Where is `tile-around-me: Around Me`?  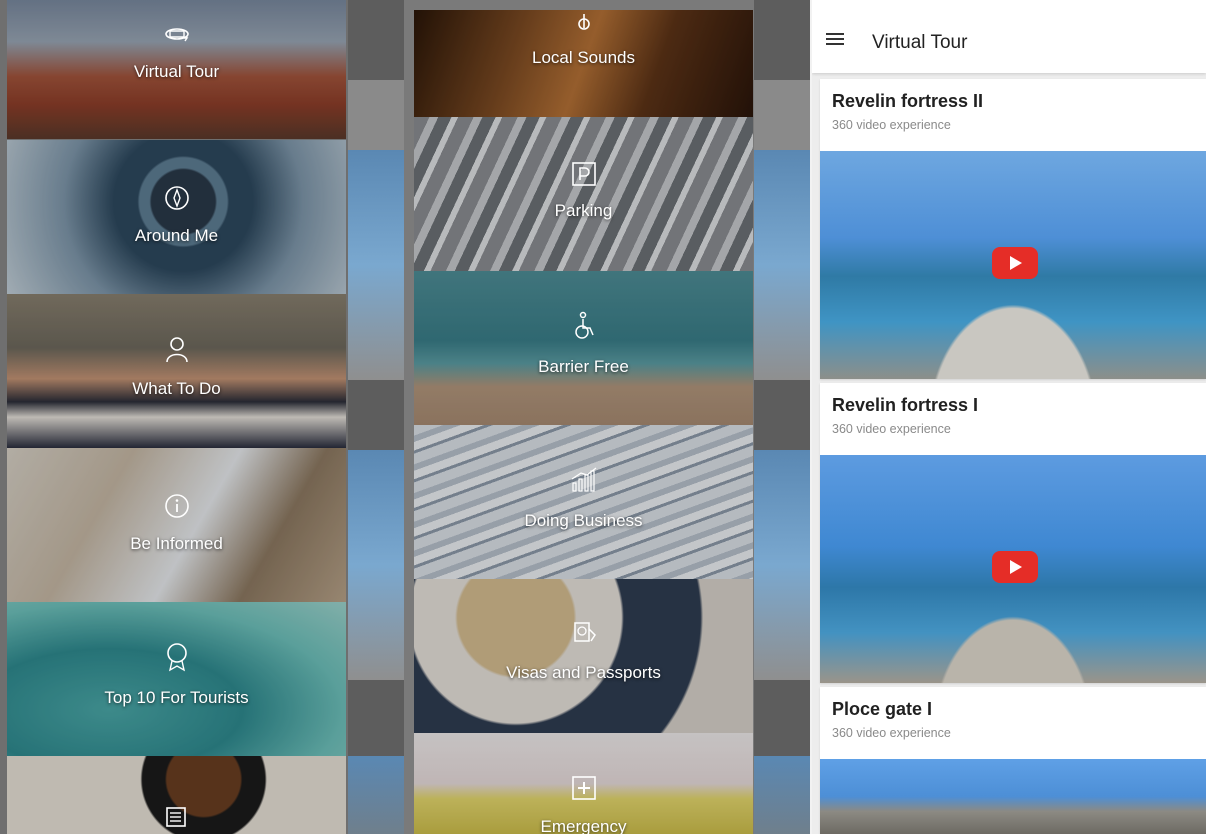 tile-around-me: Around Me is located at coordinates (176, 217).